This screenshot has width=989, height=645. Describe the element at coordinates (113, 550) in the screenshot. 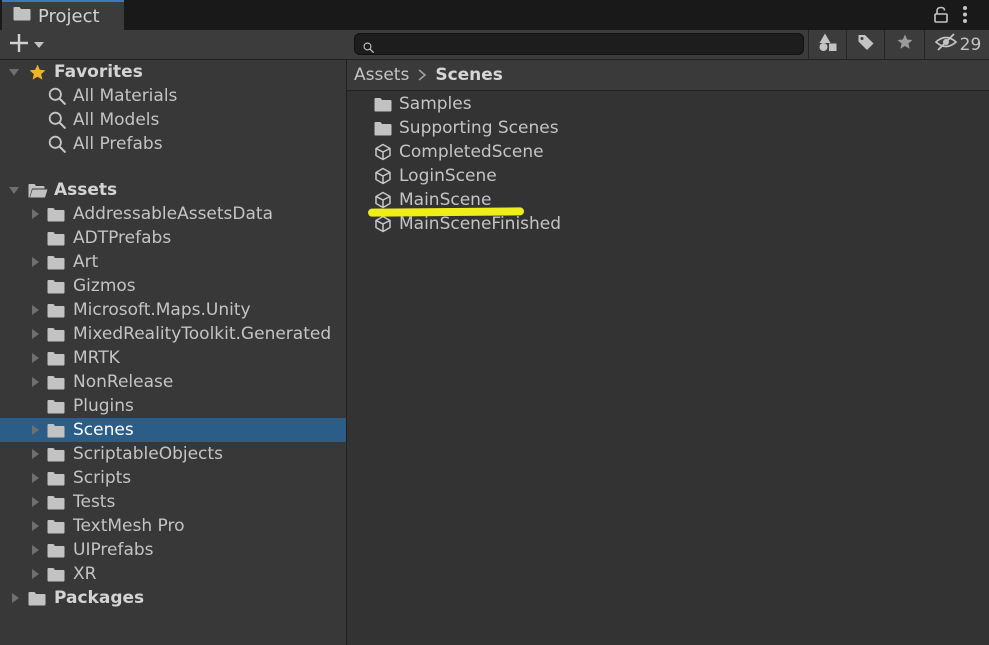

I see `tree-label: UIPrefabs` at that location.